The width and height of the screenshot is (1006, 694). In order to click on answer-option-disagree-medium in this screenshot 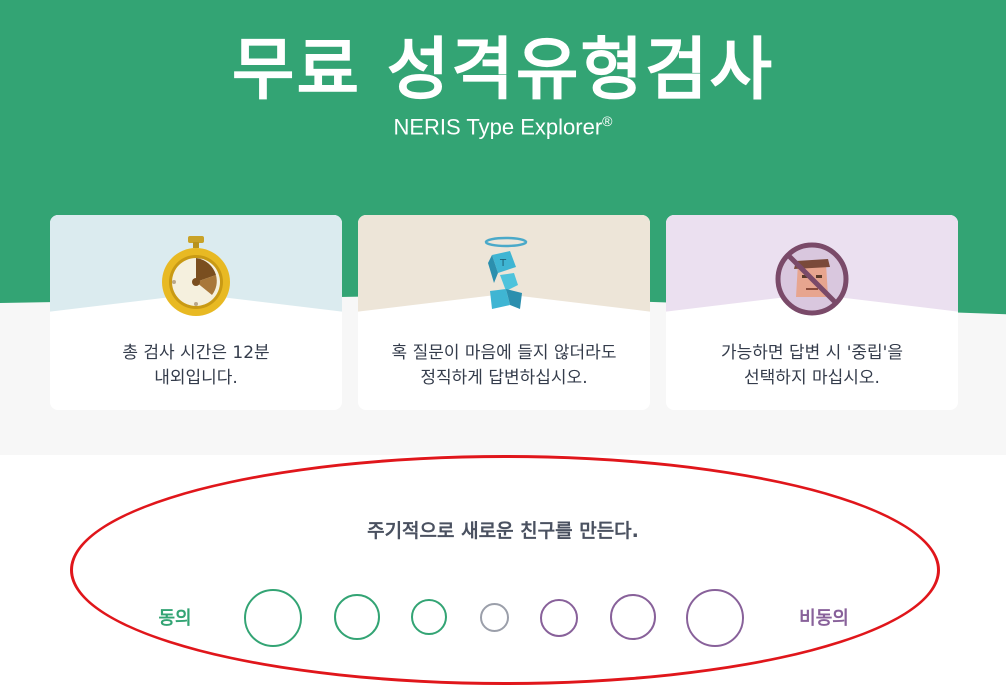, I will do `click(633, 617)`.